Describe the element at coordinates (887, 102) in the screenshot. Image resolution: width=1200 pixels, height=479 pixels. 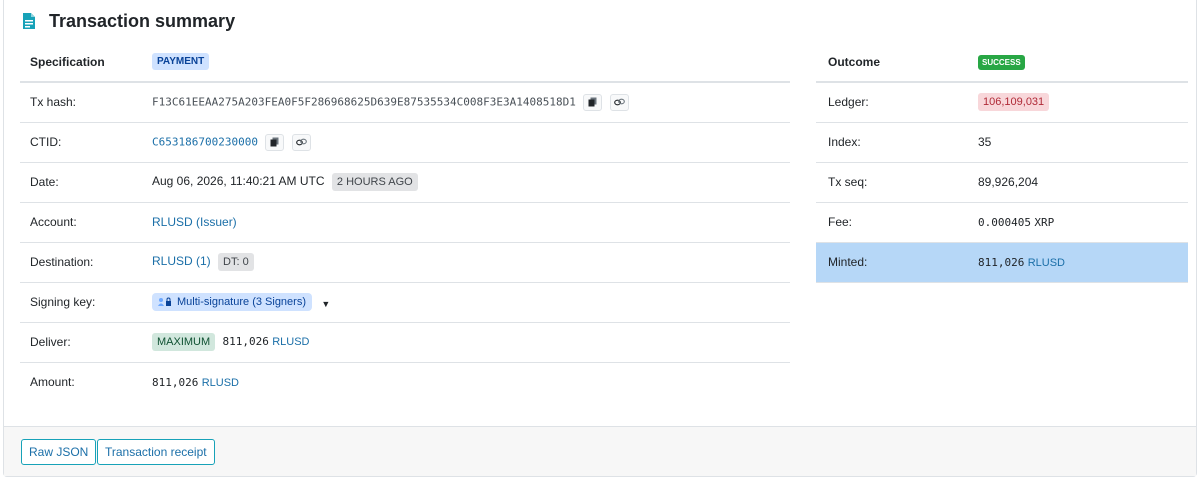
I see `ledger-label: Ledger:` at that location.